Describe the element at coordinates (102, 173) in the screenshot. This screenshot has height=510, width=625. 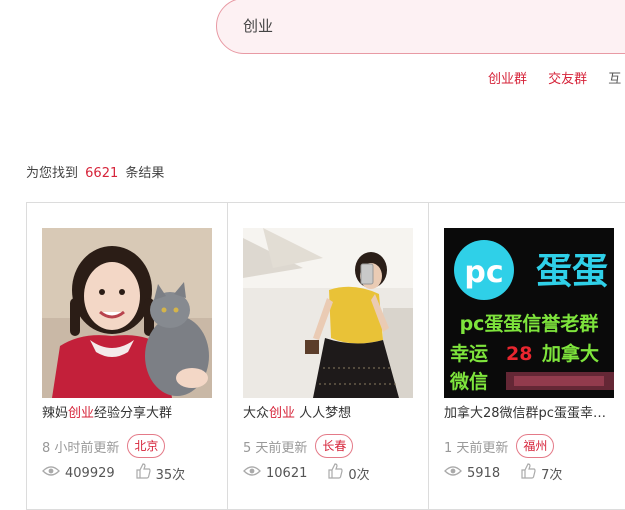
I see `result-count-number: 6621` at that location.